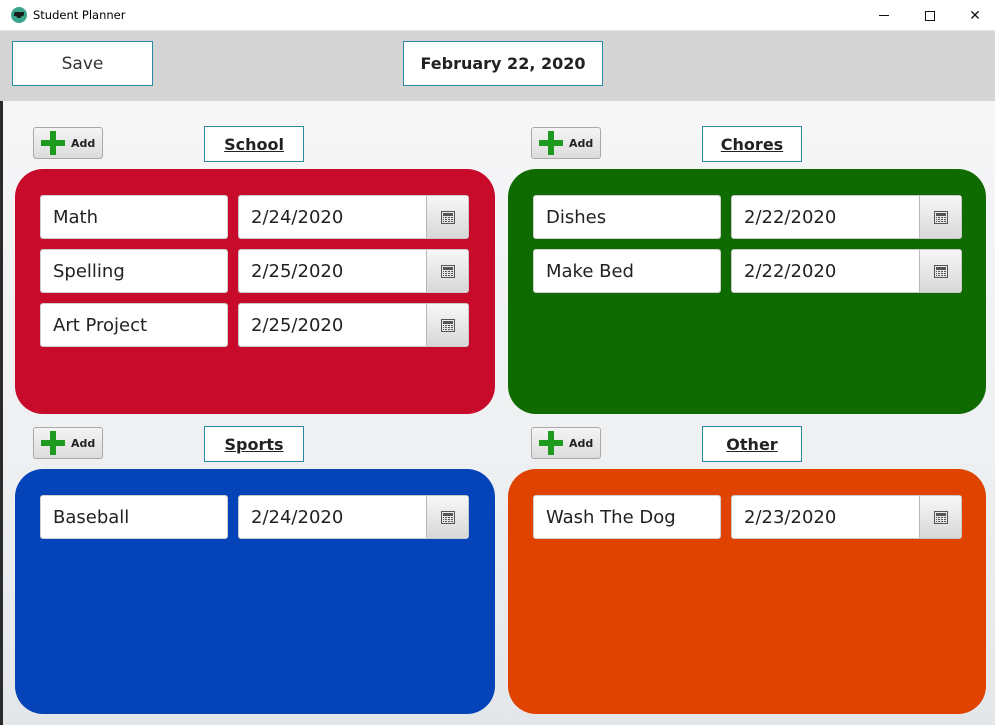  Describe the element at coordinates (254, 144) in the screenshot. I see `category-title-school: School` at that location.